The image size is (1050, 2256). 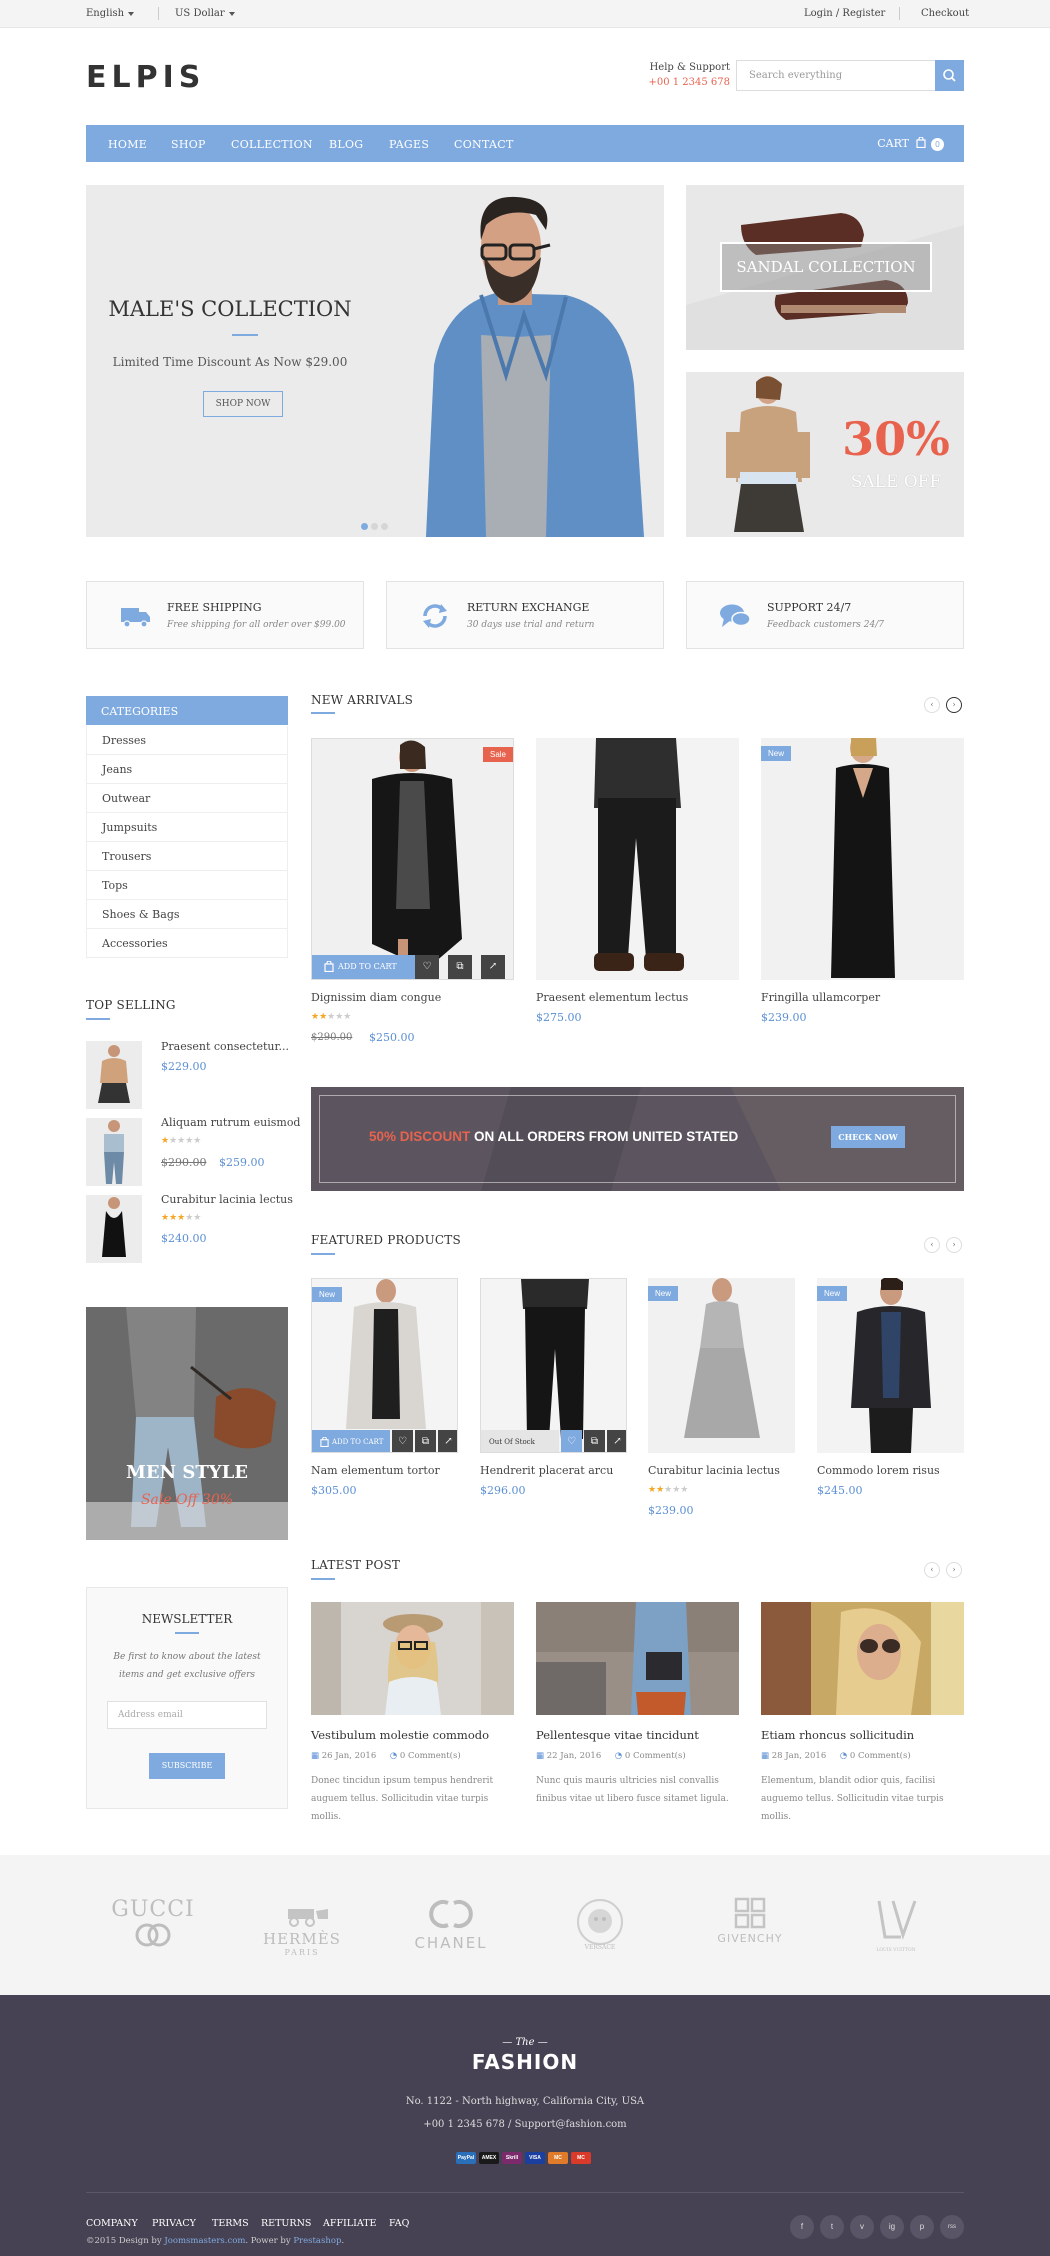 I want to click on footer-link-privacy: PRIVACY, so click(x=174, y=2223).